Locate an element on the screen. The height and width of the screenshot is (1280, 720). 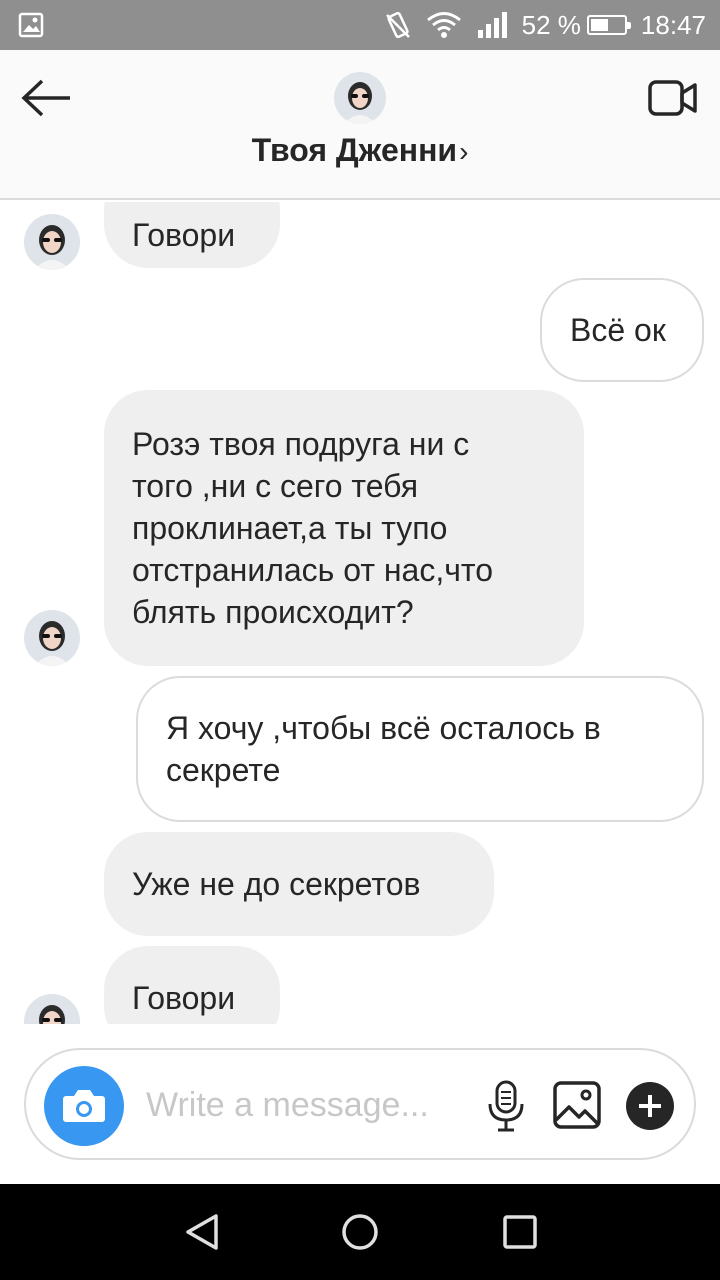
contact-name-button: Твоя Дженни› is located at coordinates (360, 150).